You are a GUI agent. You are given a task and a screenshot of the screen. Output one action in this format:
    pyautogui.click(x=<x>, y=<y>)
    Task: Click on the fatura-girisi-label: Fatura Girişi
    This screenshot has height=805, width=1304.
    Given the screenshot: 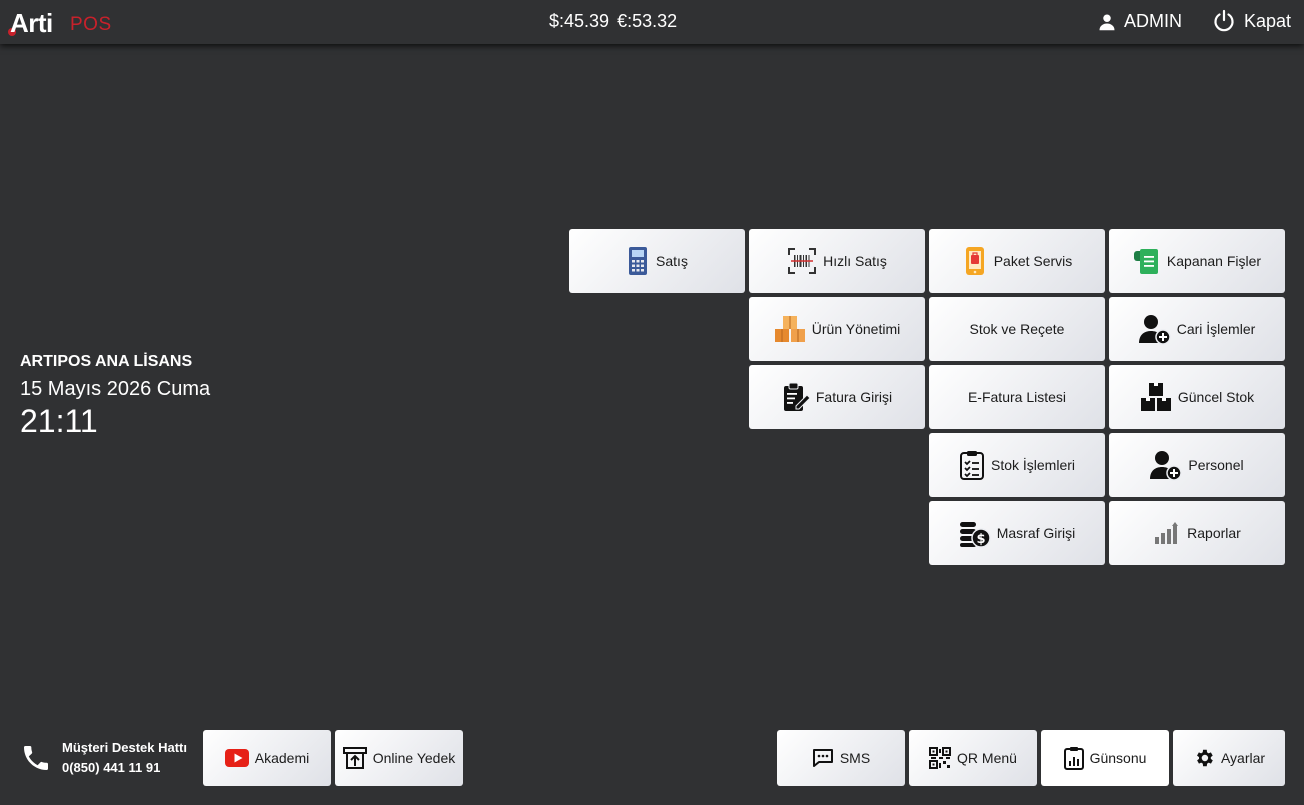 What is the action you would take?
    pyautogui.click(x=854, y=397)
    